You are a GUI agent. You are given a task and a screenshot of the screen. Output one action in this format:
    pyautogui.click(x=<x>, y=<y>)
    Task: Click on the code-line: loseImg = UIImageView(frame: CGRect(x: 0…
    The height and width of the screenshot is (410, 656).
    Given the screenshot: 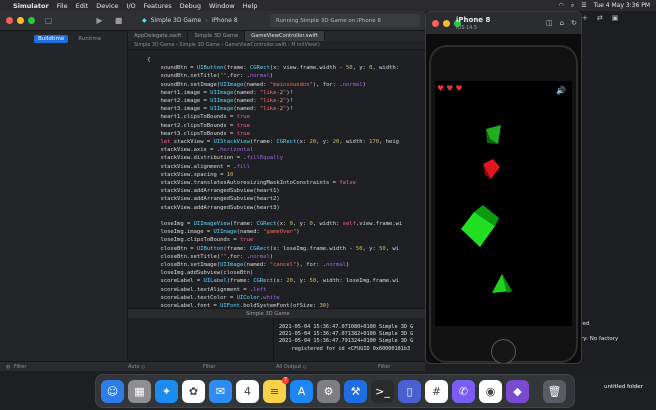 What is the action you would take?
    pyautogui.click(x=268, y=224)
    